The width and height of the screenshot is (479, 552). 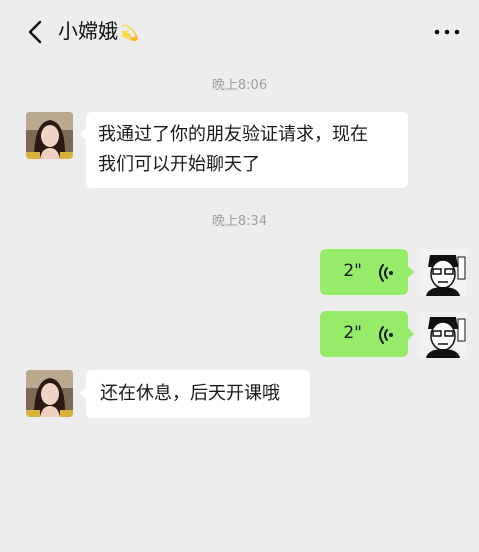 I want to click on message-timestamp: 晚上8:34, so click(x=239, y=221).